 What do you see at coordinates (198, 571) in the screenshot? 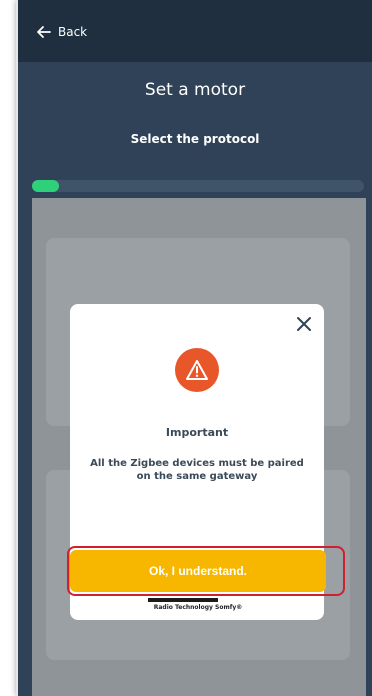
I see `ok-understand-button: Ok, I understand.` at bounding box center [198, 571].